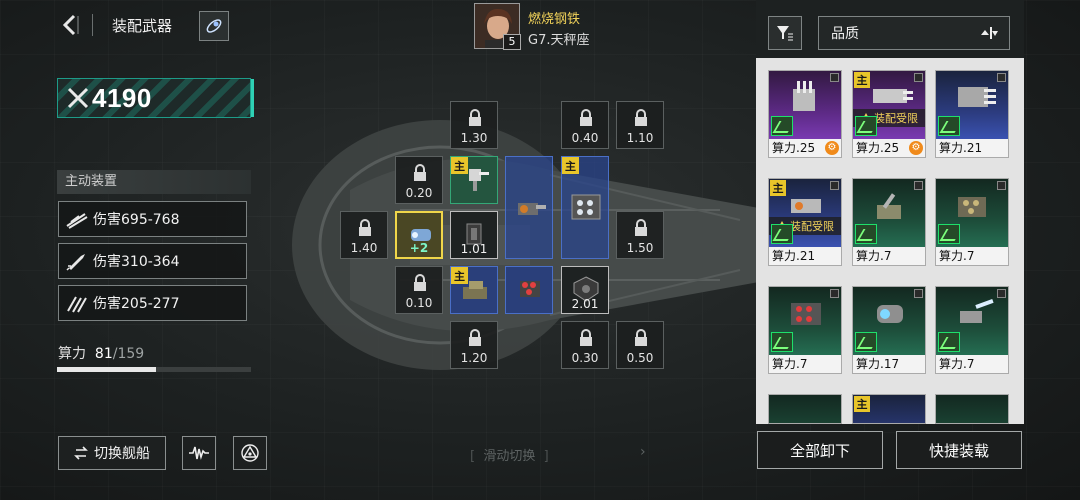  Describe the element at coordinates (806, 314) in the screenshot. I see `missile-launcher-icon` at that location.